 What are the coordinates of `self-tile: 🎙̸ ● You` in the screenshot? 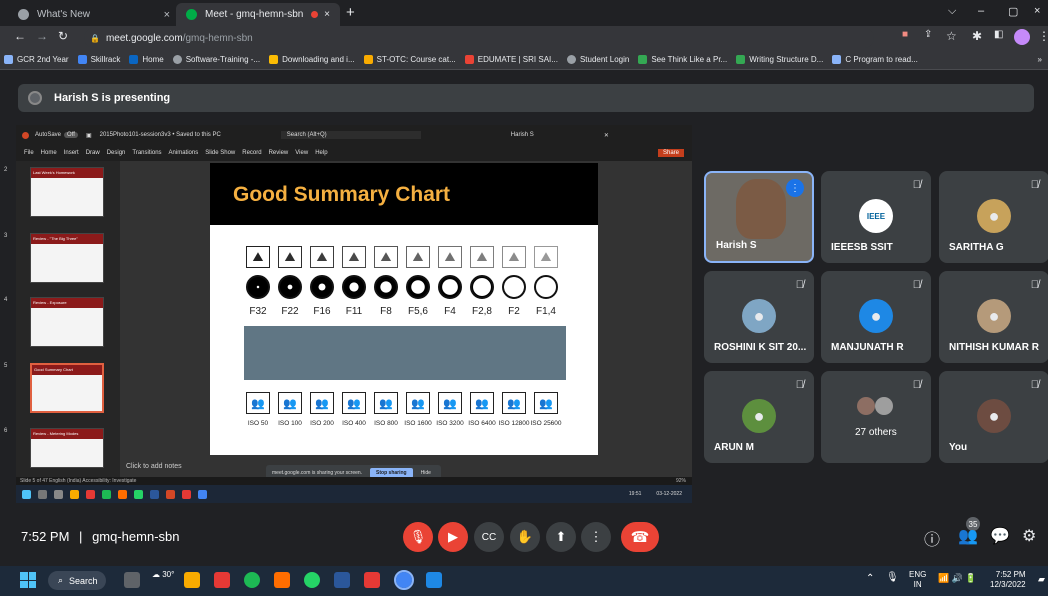 It's located at (993, 417).